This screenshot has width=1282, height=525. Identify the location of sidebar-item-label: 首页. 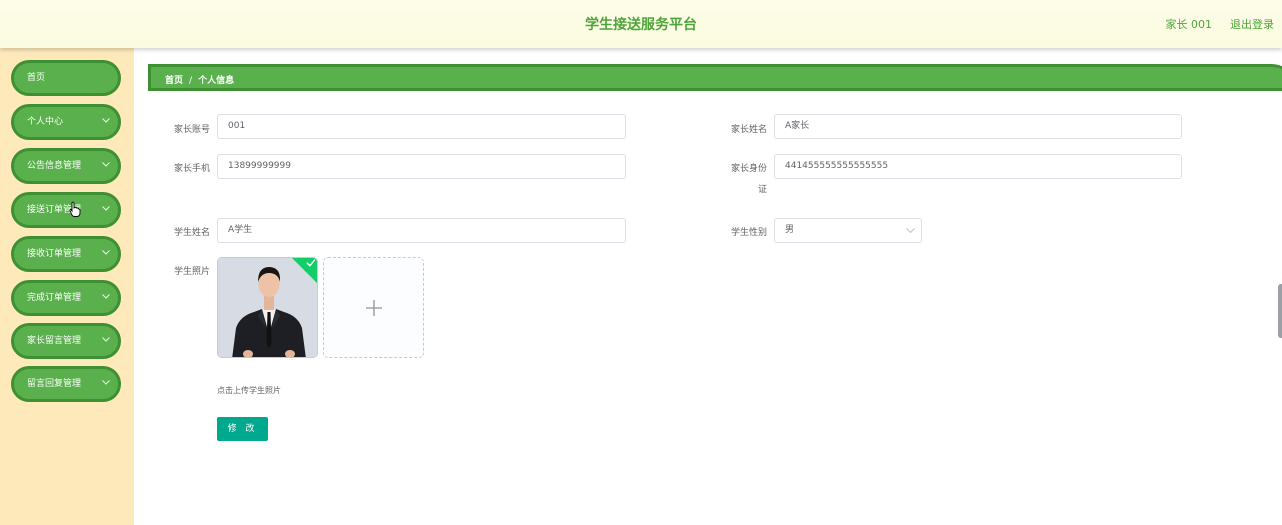
(36, 78).